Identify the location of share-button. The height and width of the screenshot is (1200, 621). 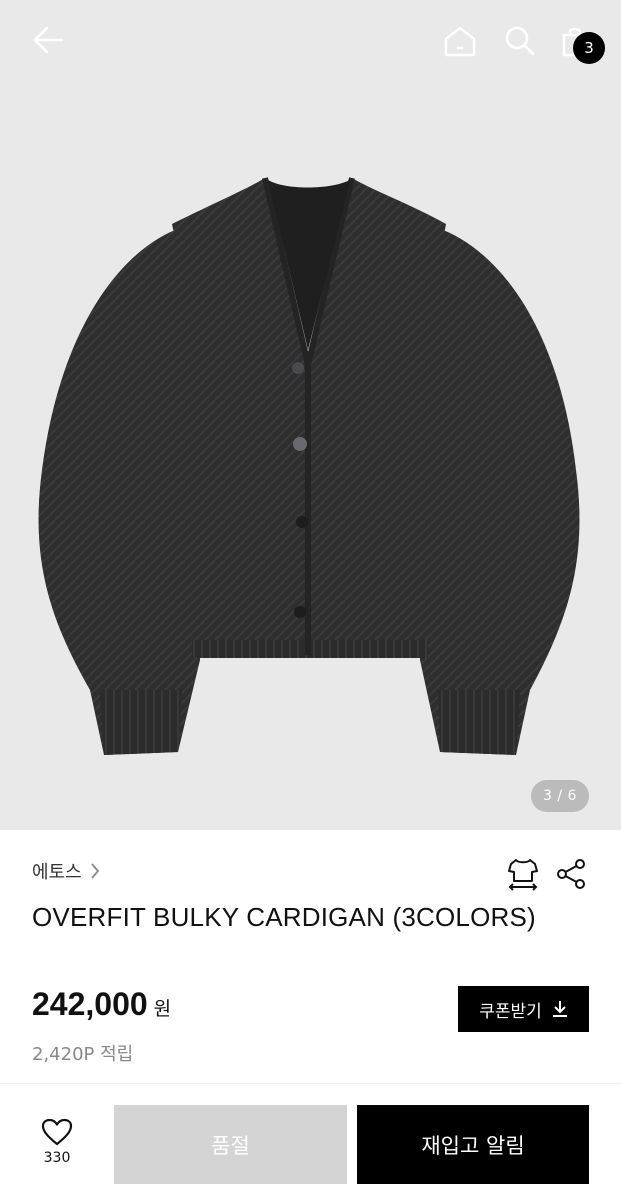
(571, 874).